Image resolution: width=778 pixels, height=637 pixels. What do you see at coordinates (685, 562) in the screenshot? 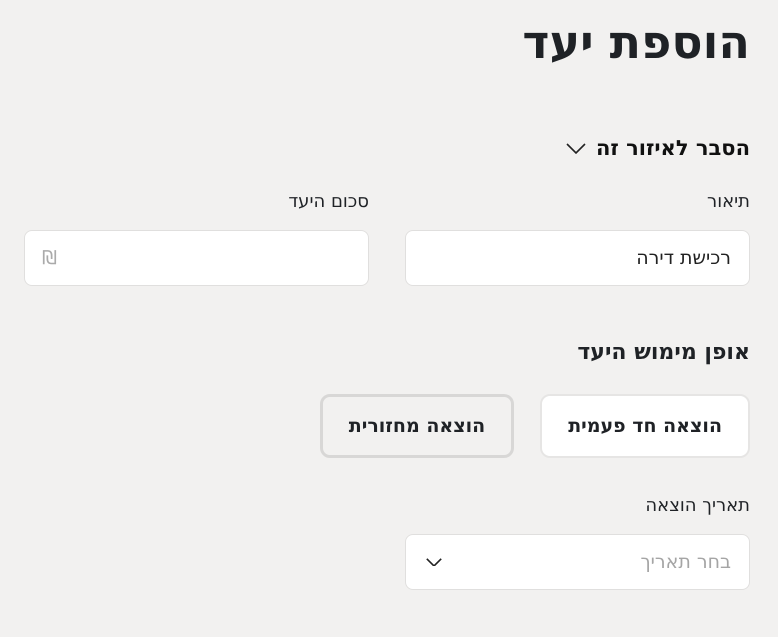
I see `select-placeholder: בחר תאריך` at bounding box center [685, 562].